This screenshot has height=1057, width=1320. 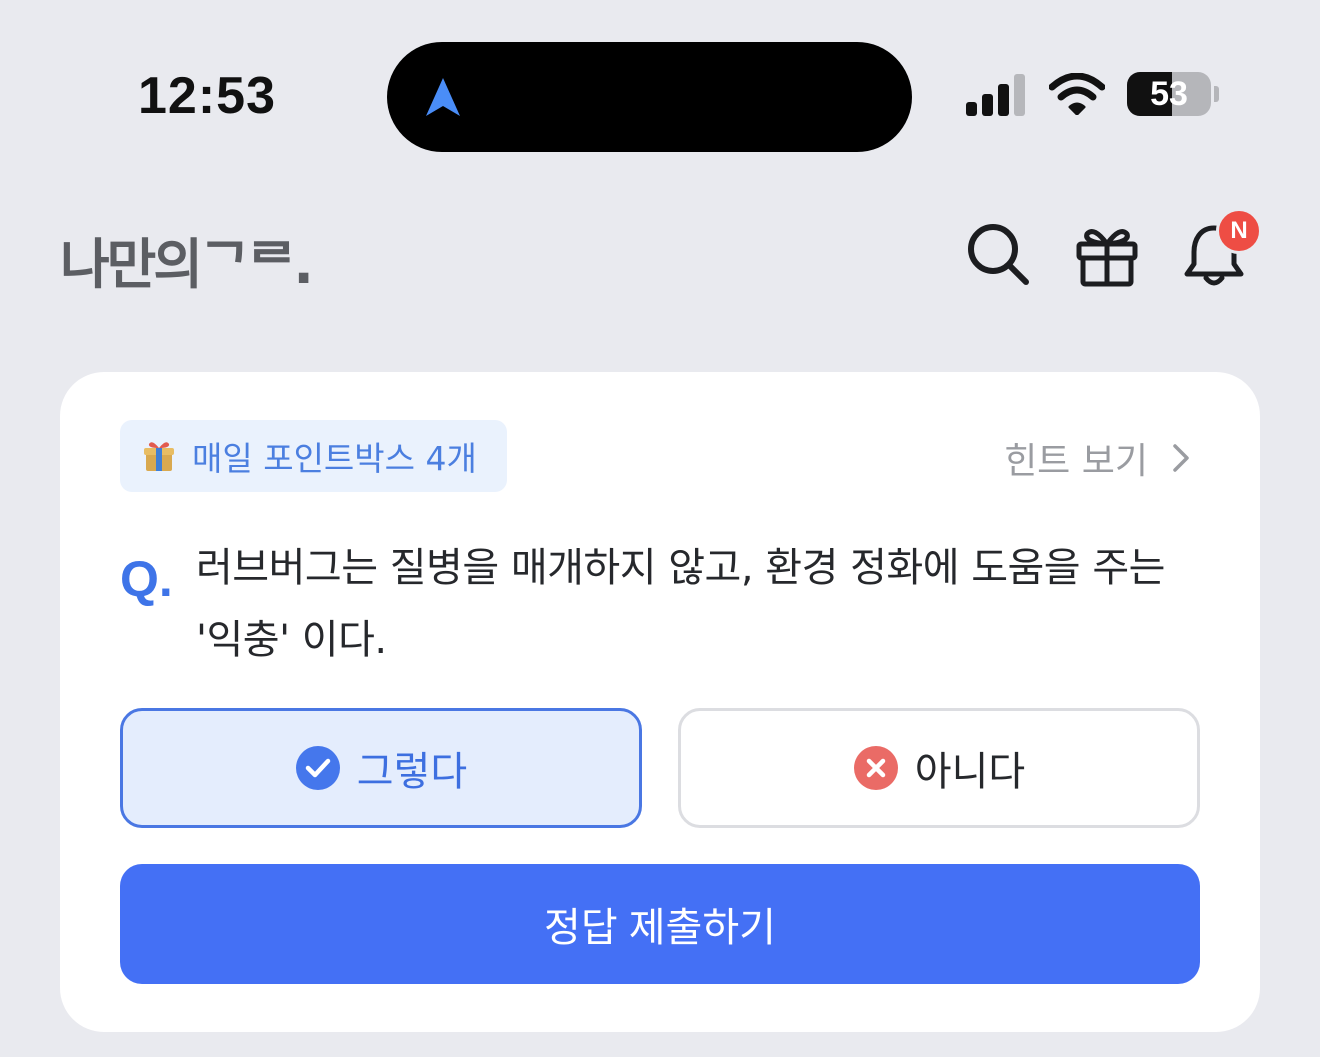 What do you see at coordinates (1216, 94) in the screenshot?
I see `battery-cap` at bounding box center [1216, 94].